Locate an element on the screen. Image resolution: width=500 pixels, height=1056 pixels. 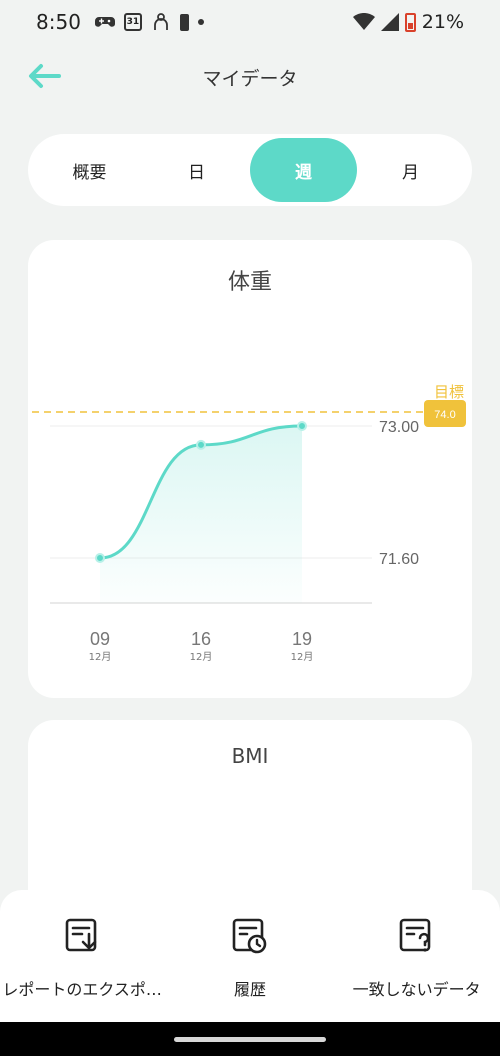
bottom-action-sheet: レポートのエクスポート 履歴 一致しないデータ is located at coordinates (250, 956).